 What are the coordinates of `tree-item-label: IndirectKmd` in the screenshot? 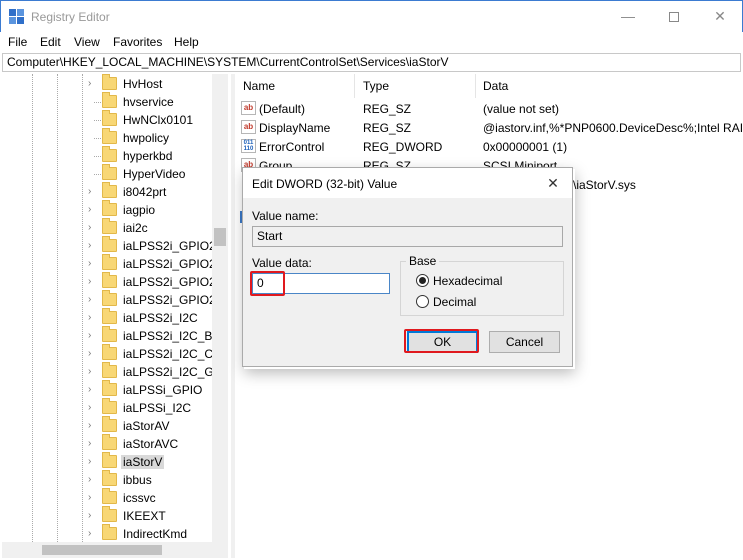 It's located at (155, 534).